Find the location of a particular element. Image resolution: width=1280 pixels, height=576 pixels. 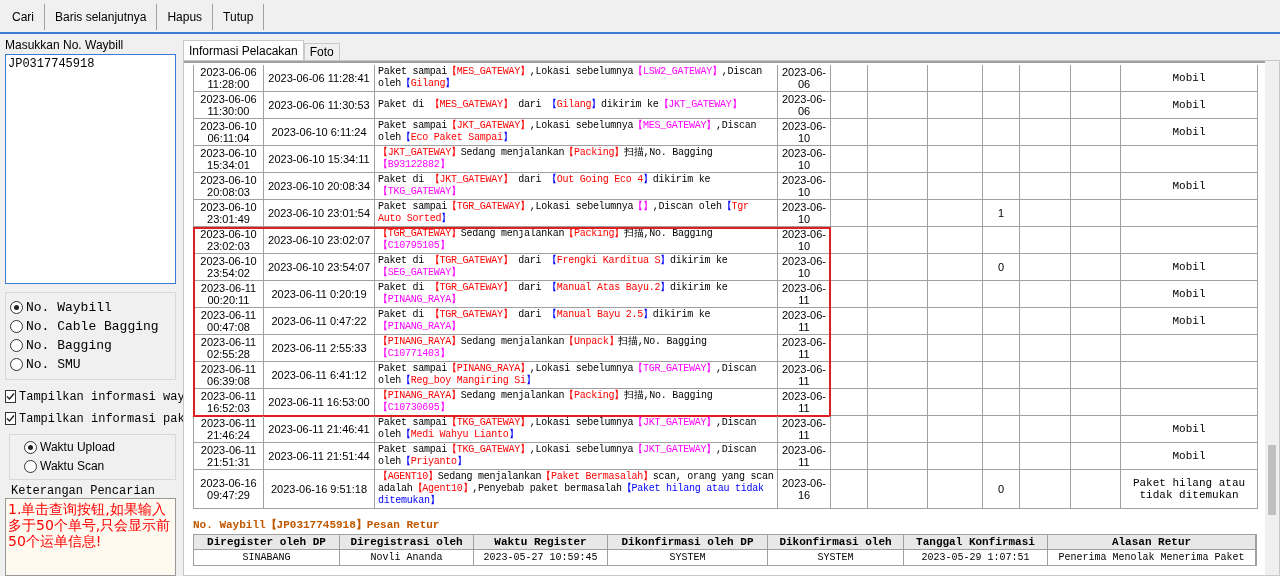

table-cell: 2023-06-11 16:53:00 is located at coordinates (319, 402).